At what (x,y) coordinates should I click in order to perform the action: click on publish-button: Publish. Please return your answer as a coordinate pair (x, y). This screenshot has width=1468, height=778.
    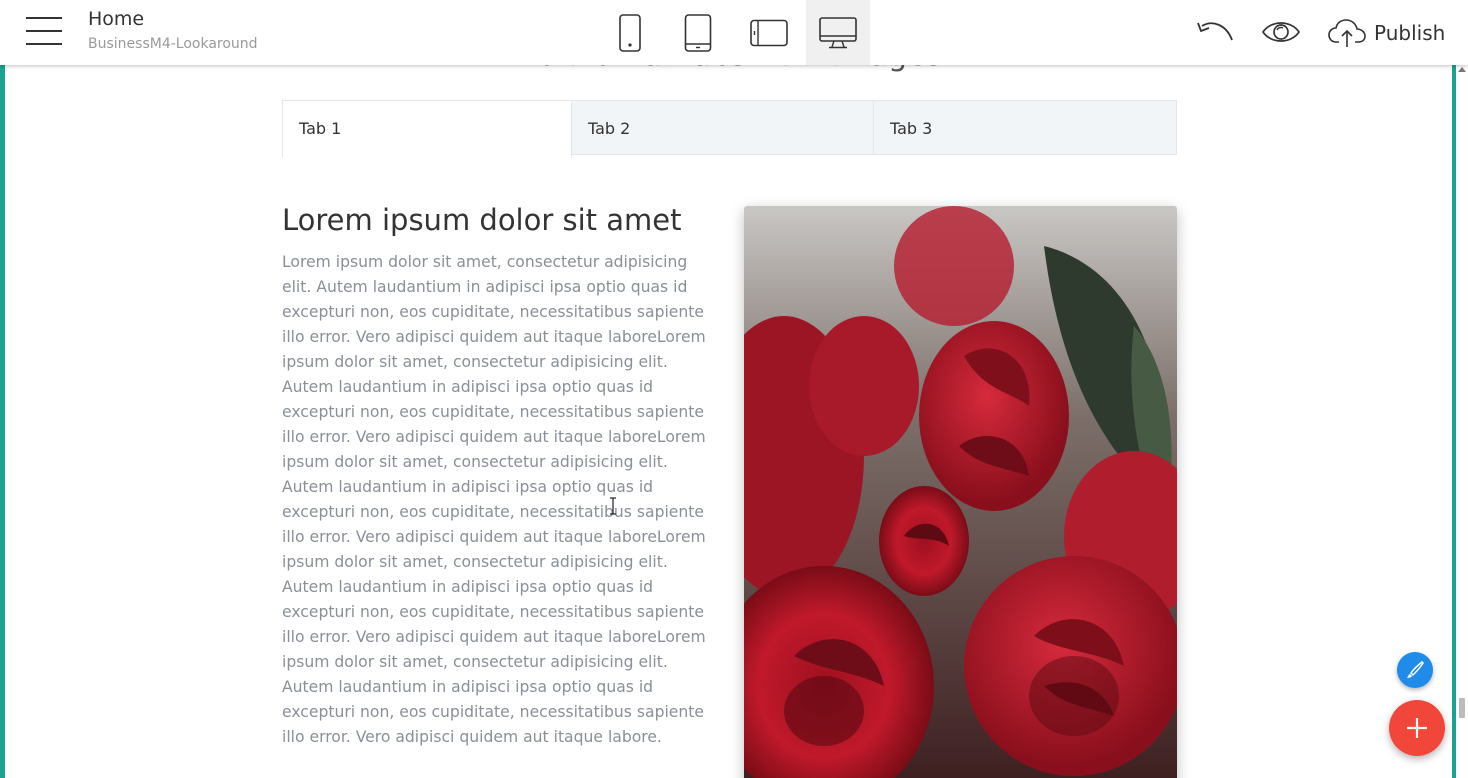
    Looking at the image, I should click on (1386, 33).